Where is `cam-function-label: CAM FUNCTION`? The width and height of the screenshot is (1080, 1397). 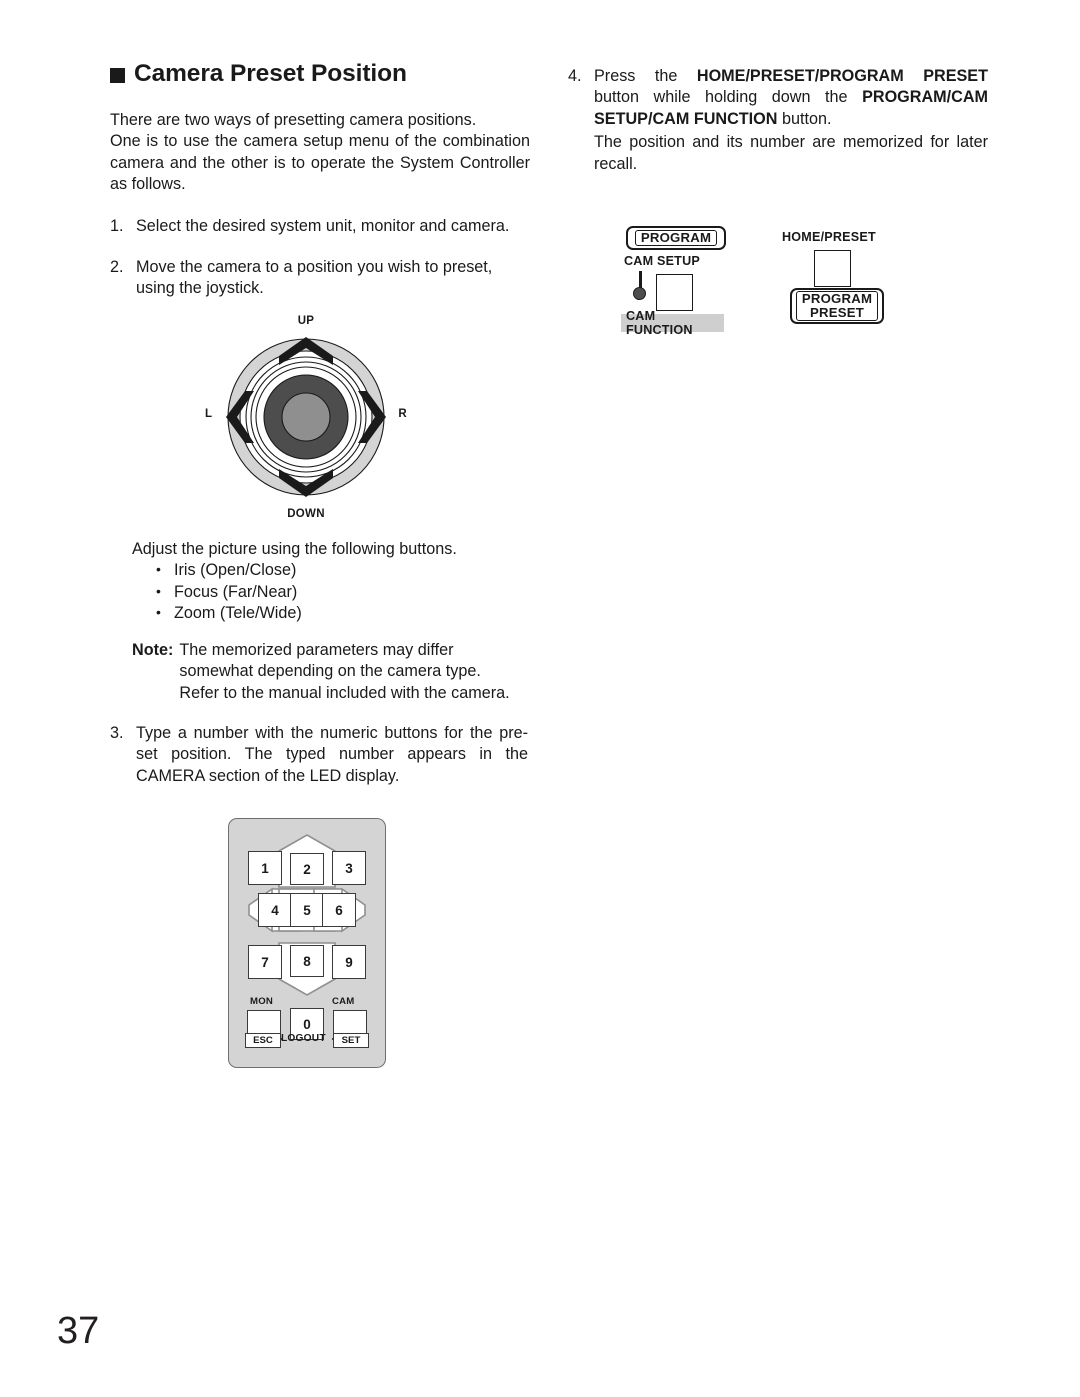 cam-function-label: CAM FUNCTION is located at coordinates (672, 323).